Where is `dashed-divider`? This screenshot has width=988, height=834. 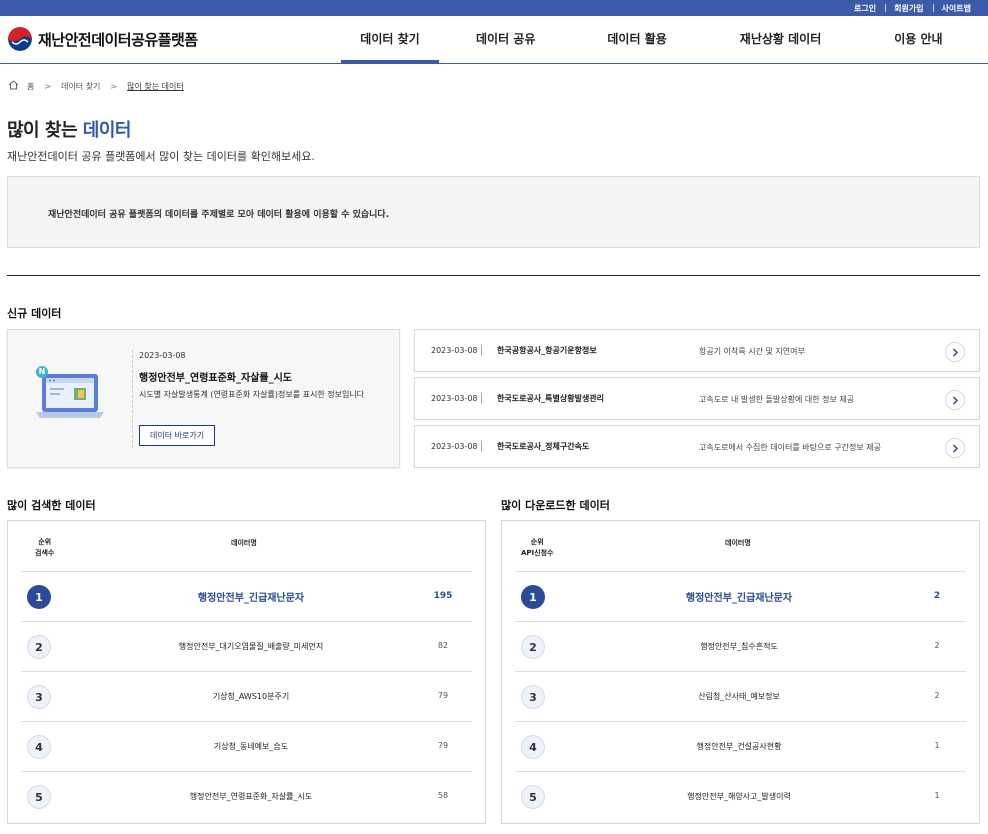 dashed-divider is located at coordinates (132, 399).